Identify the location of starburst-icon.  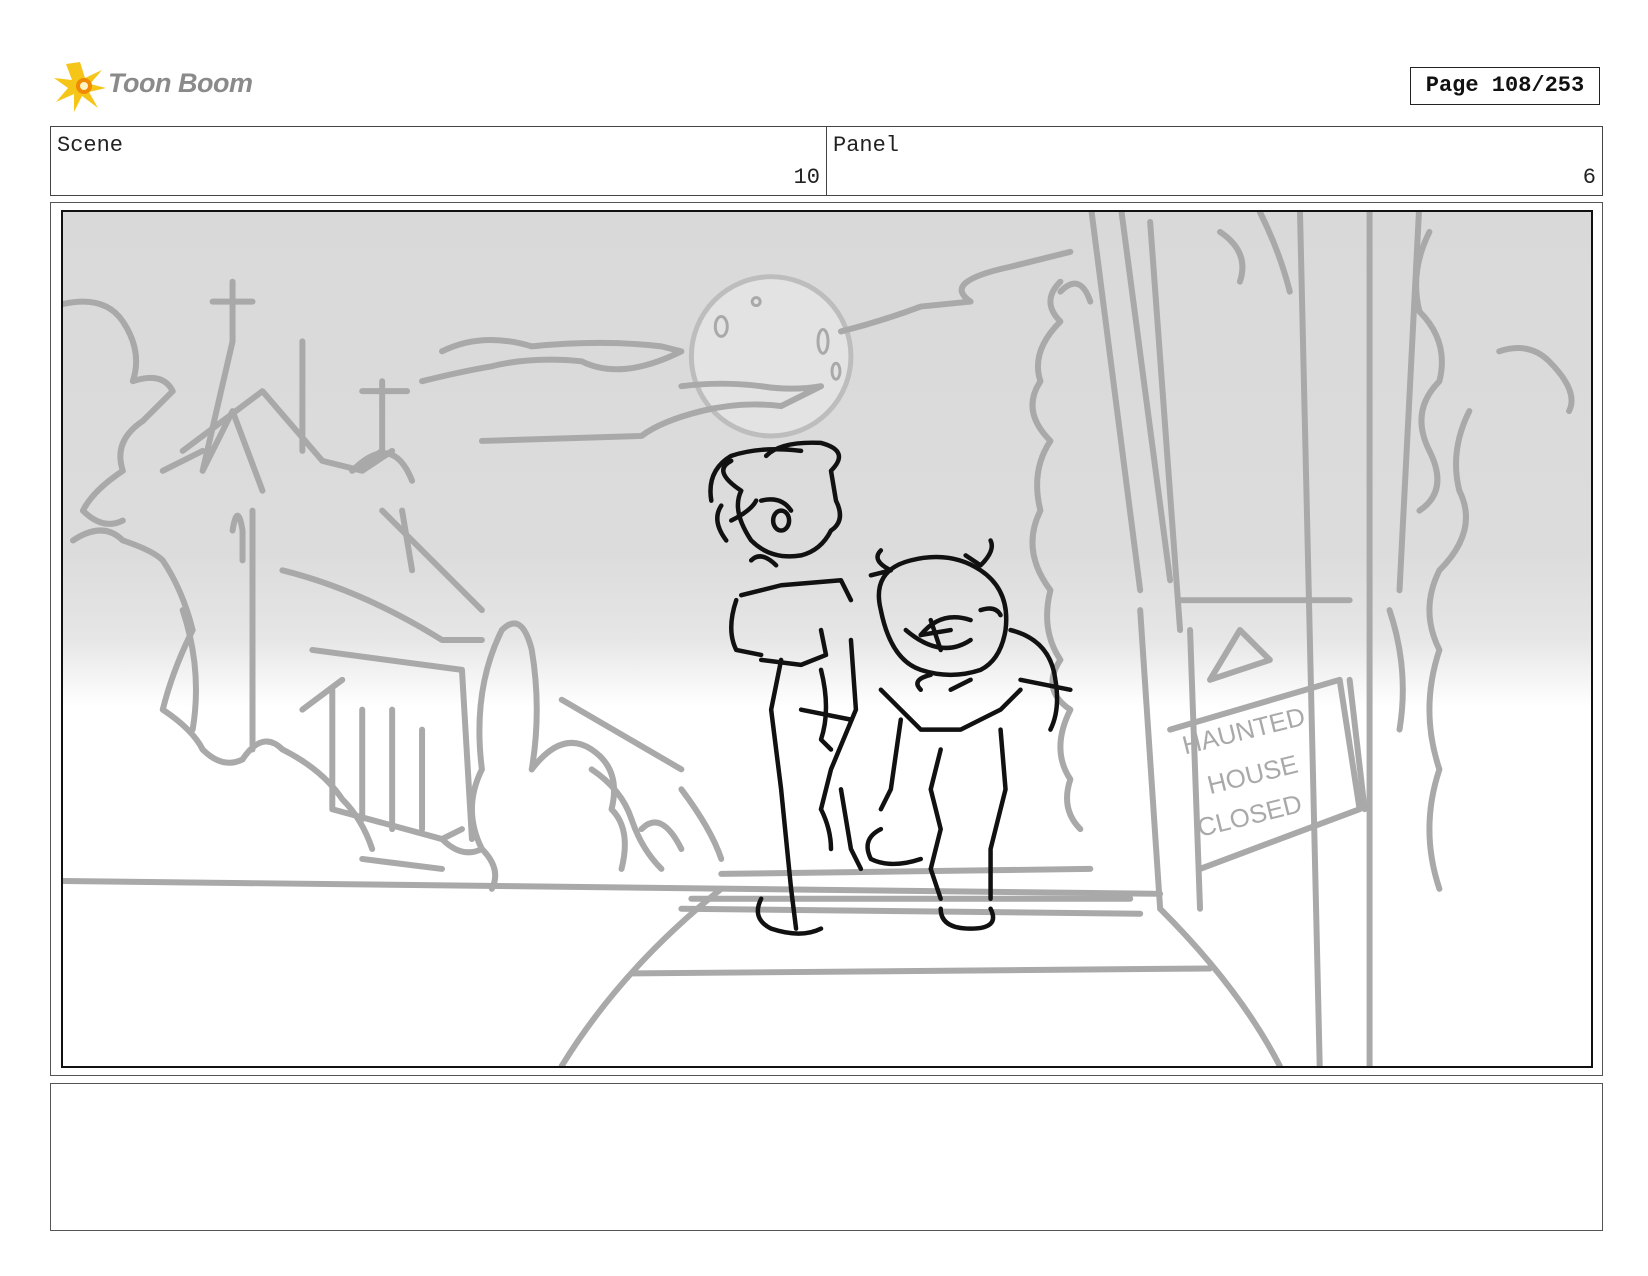
(80, 87).